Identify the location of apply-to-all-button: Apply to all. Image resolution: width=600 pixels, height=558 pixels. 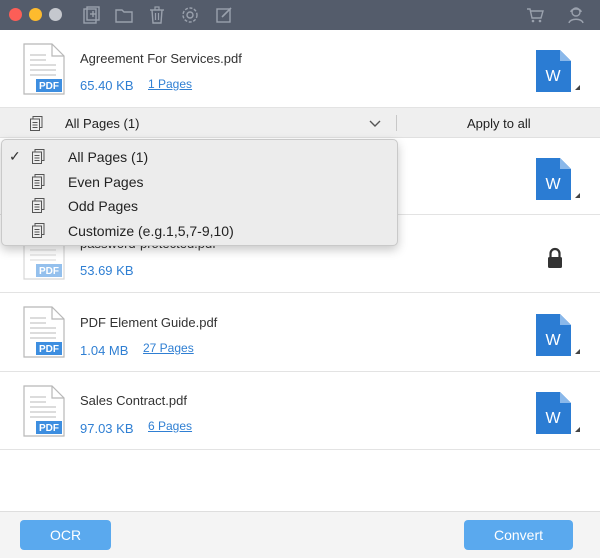
(499, 123).